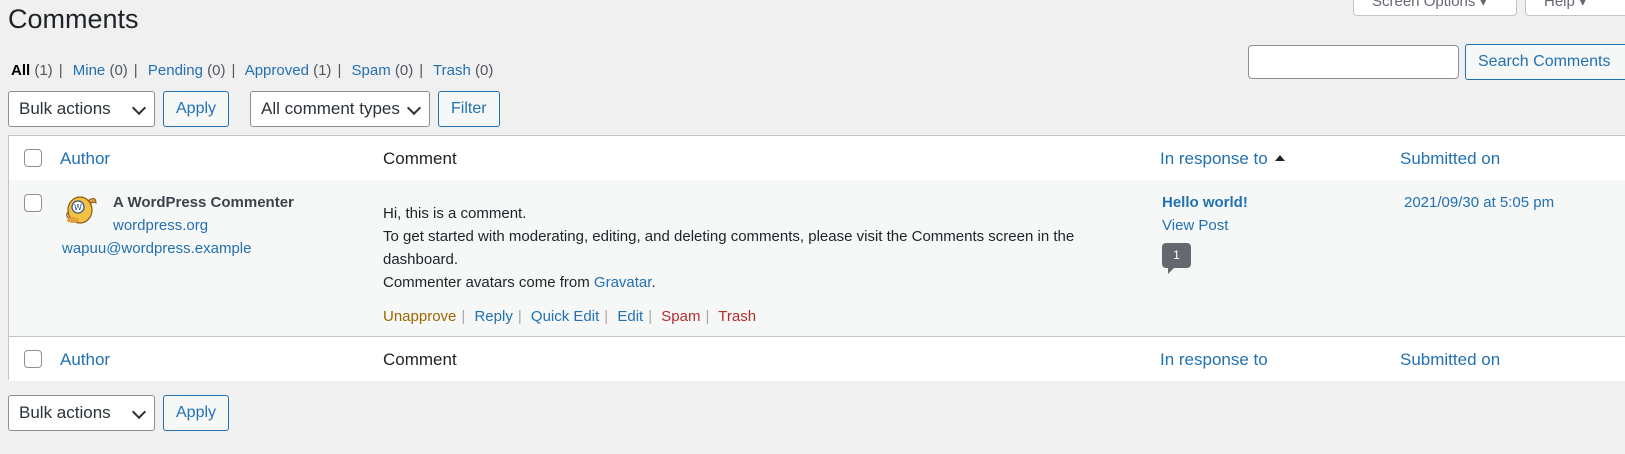 The image size is (1625, 454). I want to click on column-comment: Comment, so click(420, 158).